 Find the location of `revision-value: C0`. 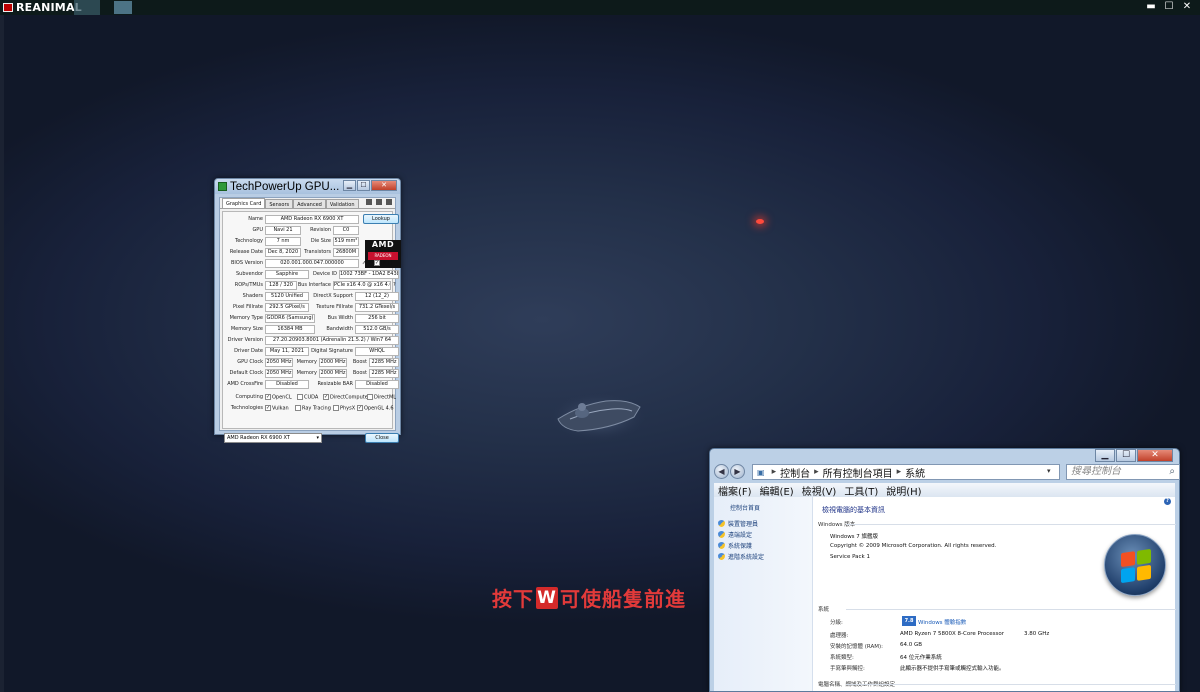

revision-value: C0 is located at coordinates (346, 230).